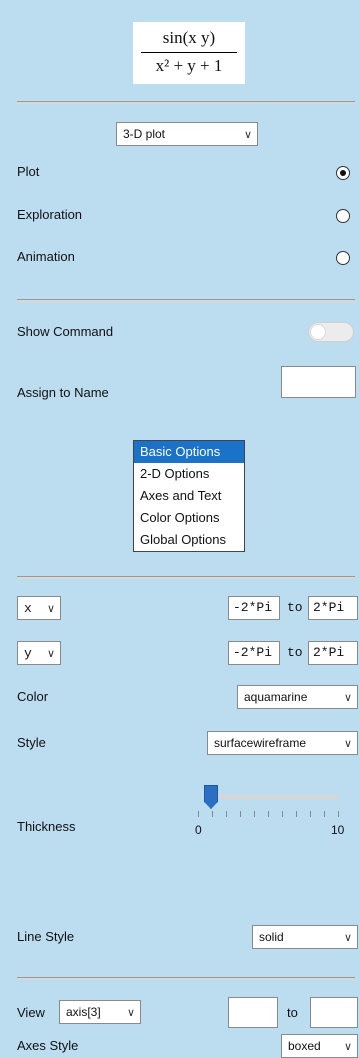  I want to click on view-to-input, so click(334, 1012).